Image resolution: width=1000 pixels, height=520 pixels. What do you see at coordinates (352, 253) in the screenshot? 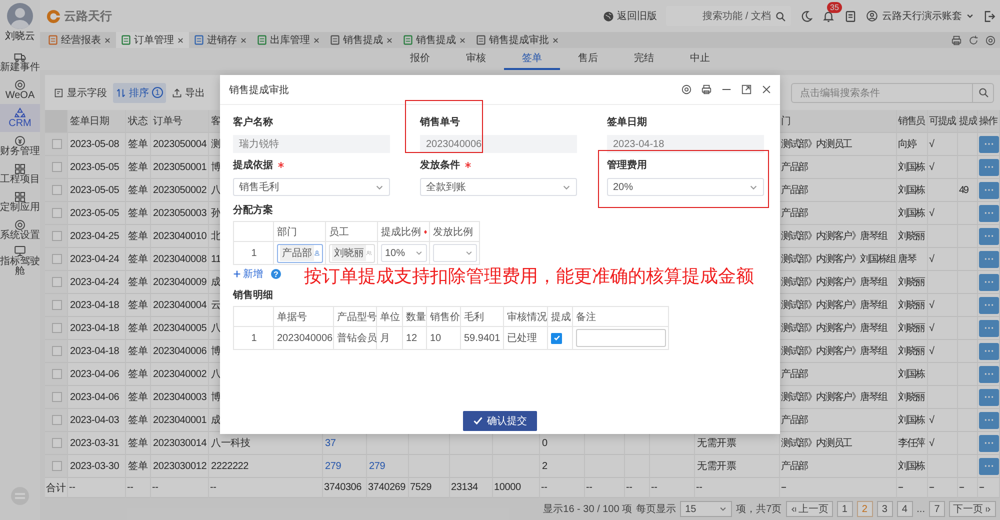
I see `employee-picker: 刘晓丽` at bounding box center [352, 253].